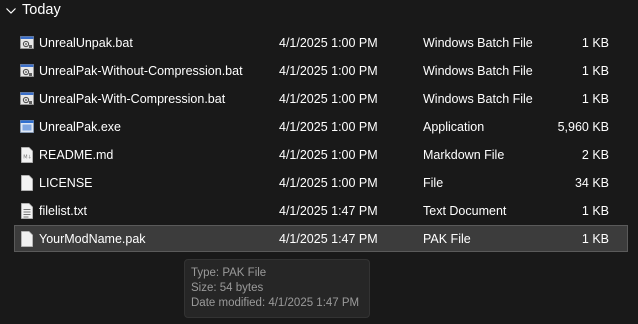  Describe the element at coordinates (229, 273) in the screenshot. I see `tooltip-type: Type: PAK File` at that location.